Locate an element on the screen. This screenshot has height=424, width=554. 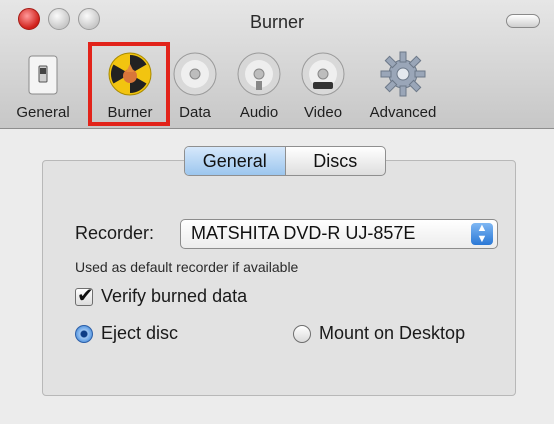
mount-radio-label: Mount on Desktop is located at coordinates (392, 333).